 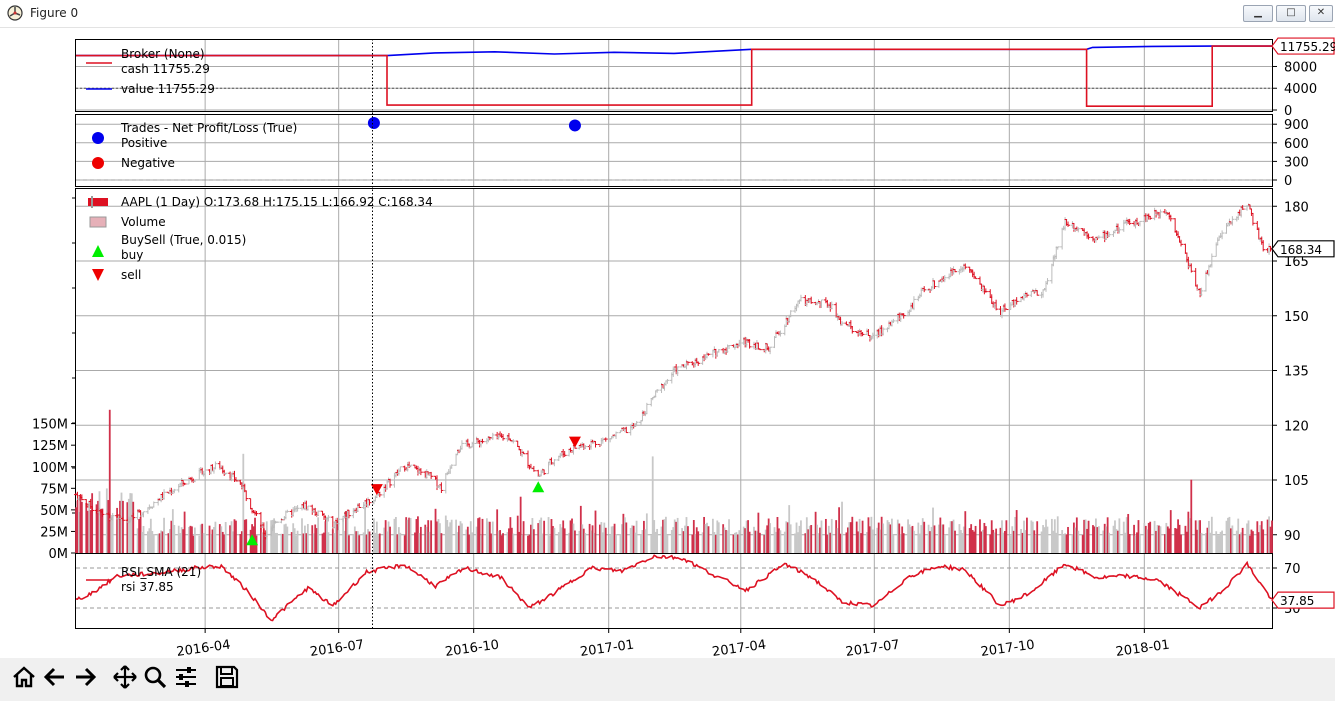 What do you see at coordinates (1300, 89) in the screenshot?
I see `broker-y-tick-label: 4000` at bounding box center [1300, 89].